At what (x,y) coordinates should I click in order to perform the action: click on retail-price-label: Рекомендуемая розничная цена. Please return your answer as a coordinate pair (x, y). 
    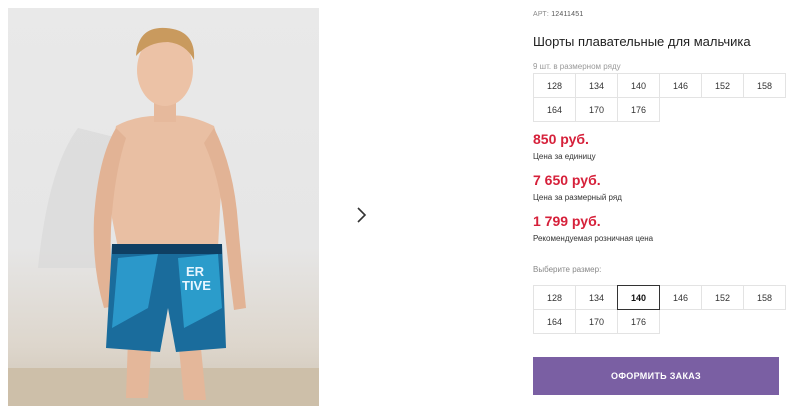
    Looking at the image, I should click on (593, 238).